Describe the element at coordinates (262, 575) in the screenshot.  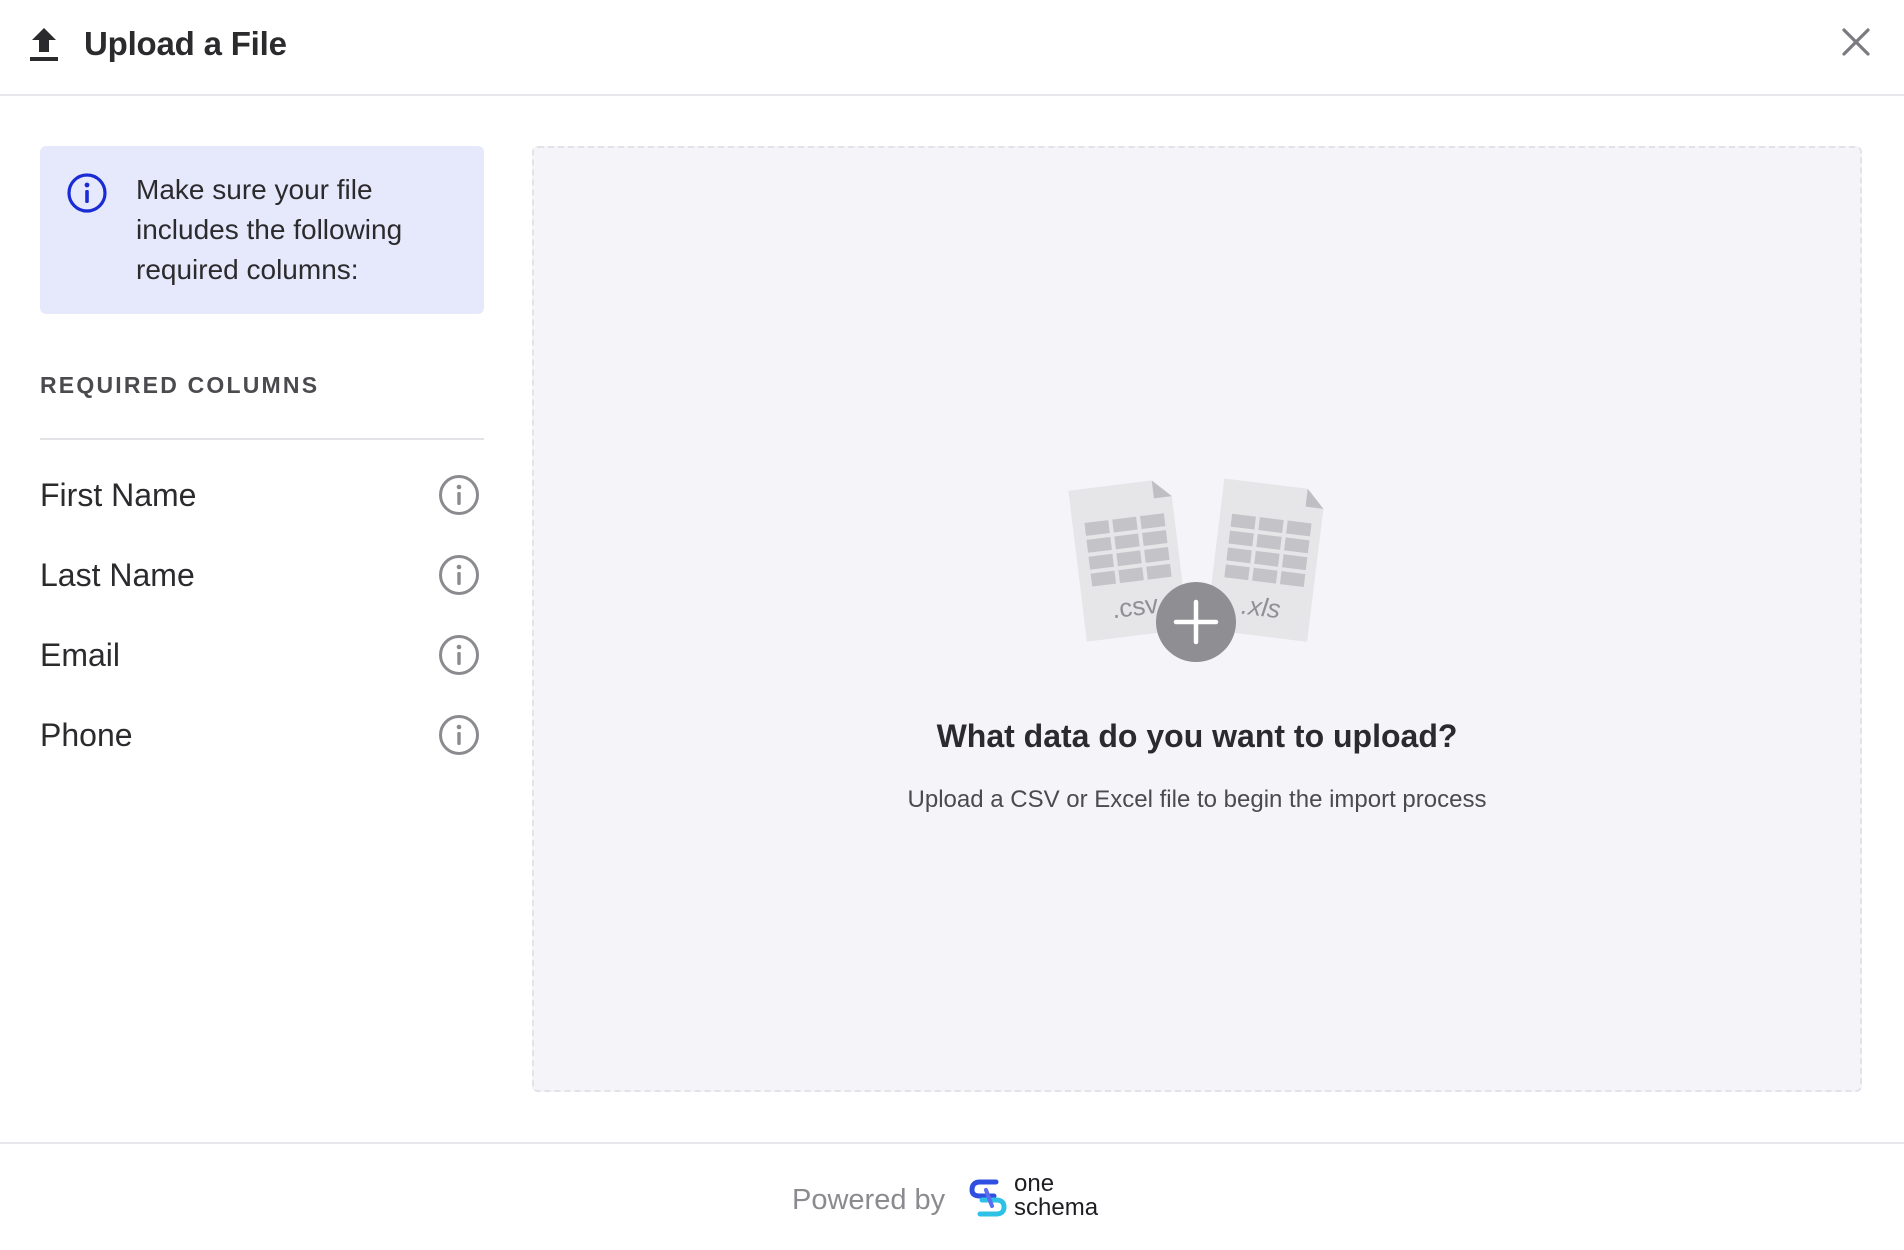
I see `required-column-last-name: Last Name` at that location.